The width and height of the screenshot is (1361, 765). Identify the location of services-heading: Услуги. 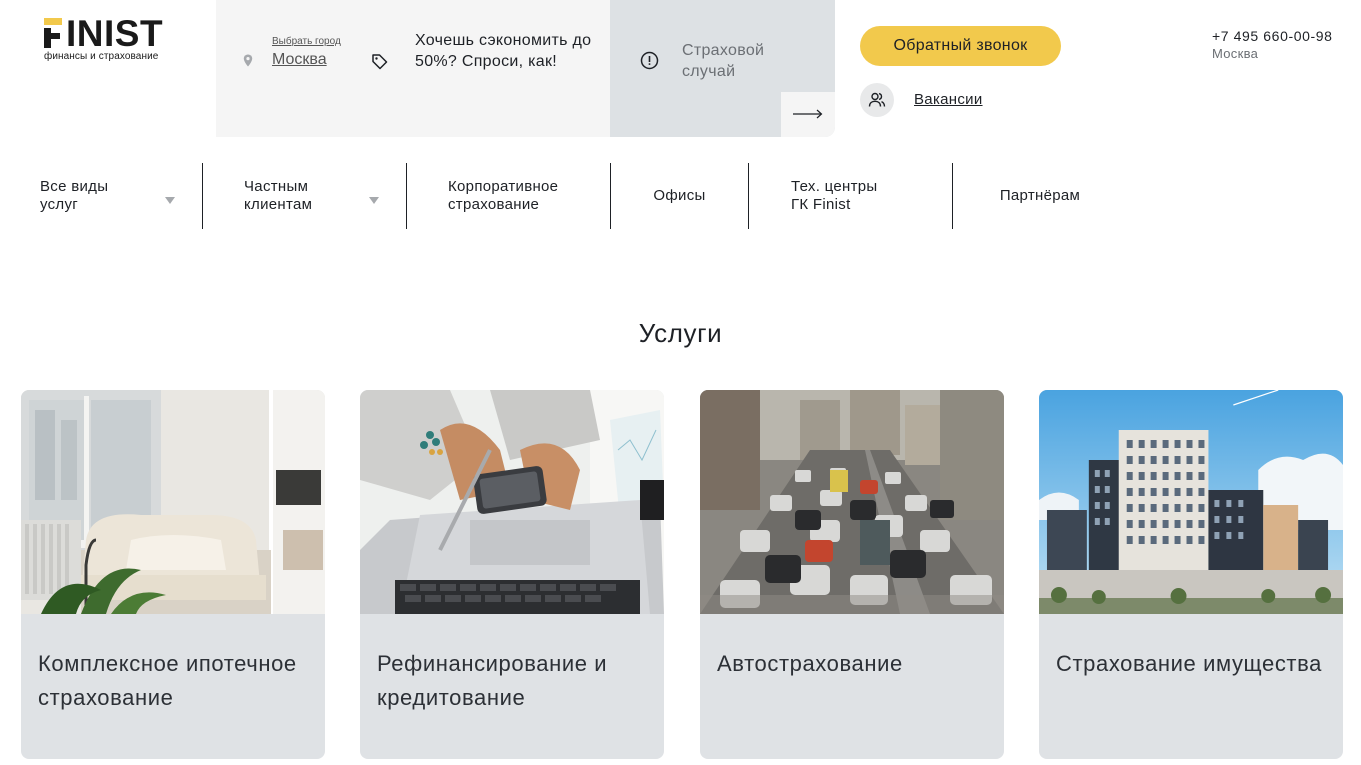
(680, 333).